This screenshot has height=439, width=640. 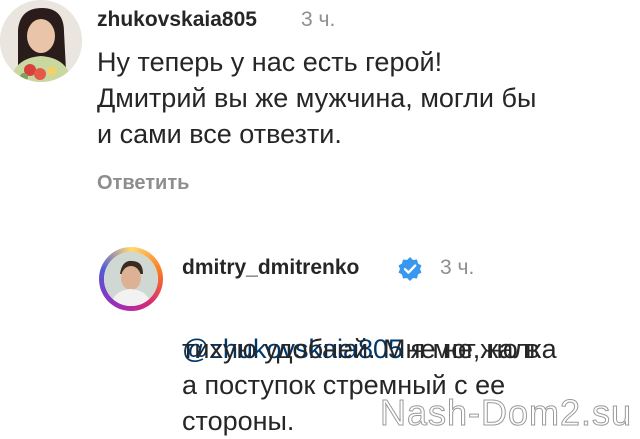 I want to click on watermark: Nash-Dom2.su, so click(x=506, y=413).